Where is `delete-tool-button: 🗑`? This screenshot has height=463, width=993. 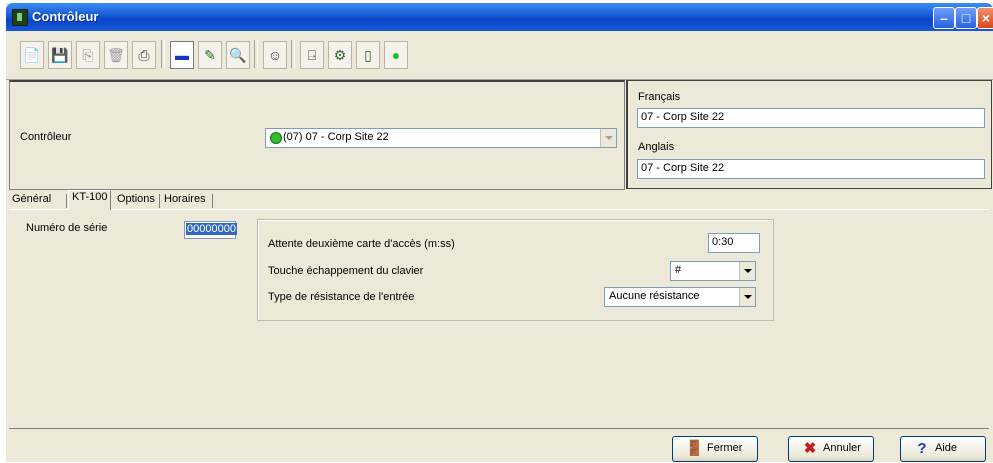
delete-tool-button: 🗑 is located at coordinates (116, 55).